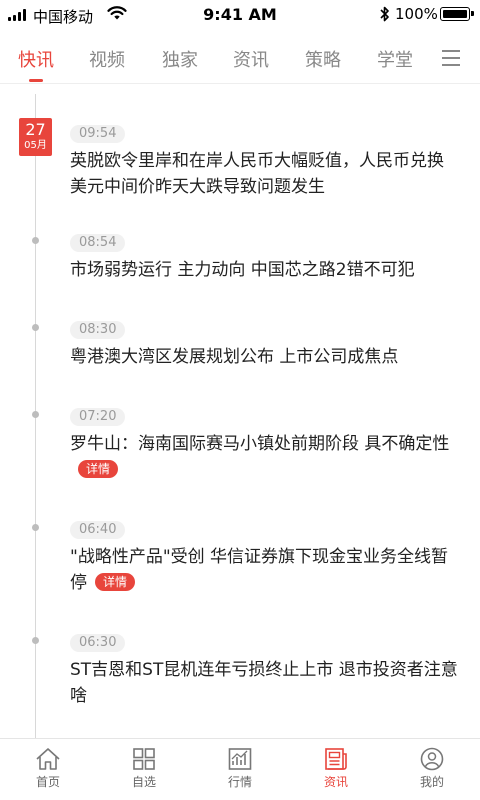  I want to click on nav-market: 行情, so click(240, 768).